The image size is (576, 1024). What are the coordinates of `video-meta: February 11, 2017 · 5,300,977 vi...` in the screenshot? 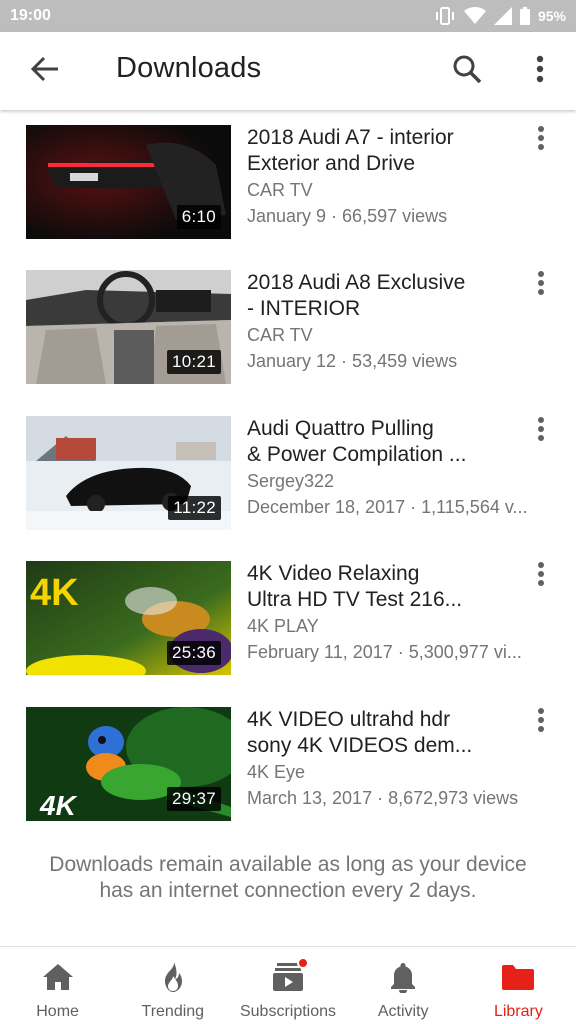 It's located at (384, 652).